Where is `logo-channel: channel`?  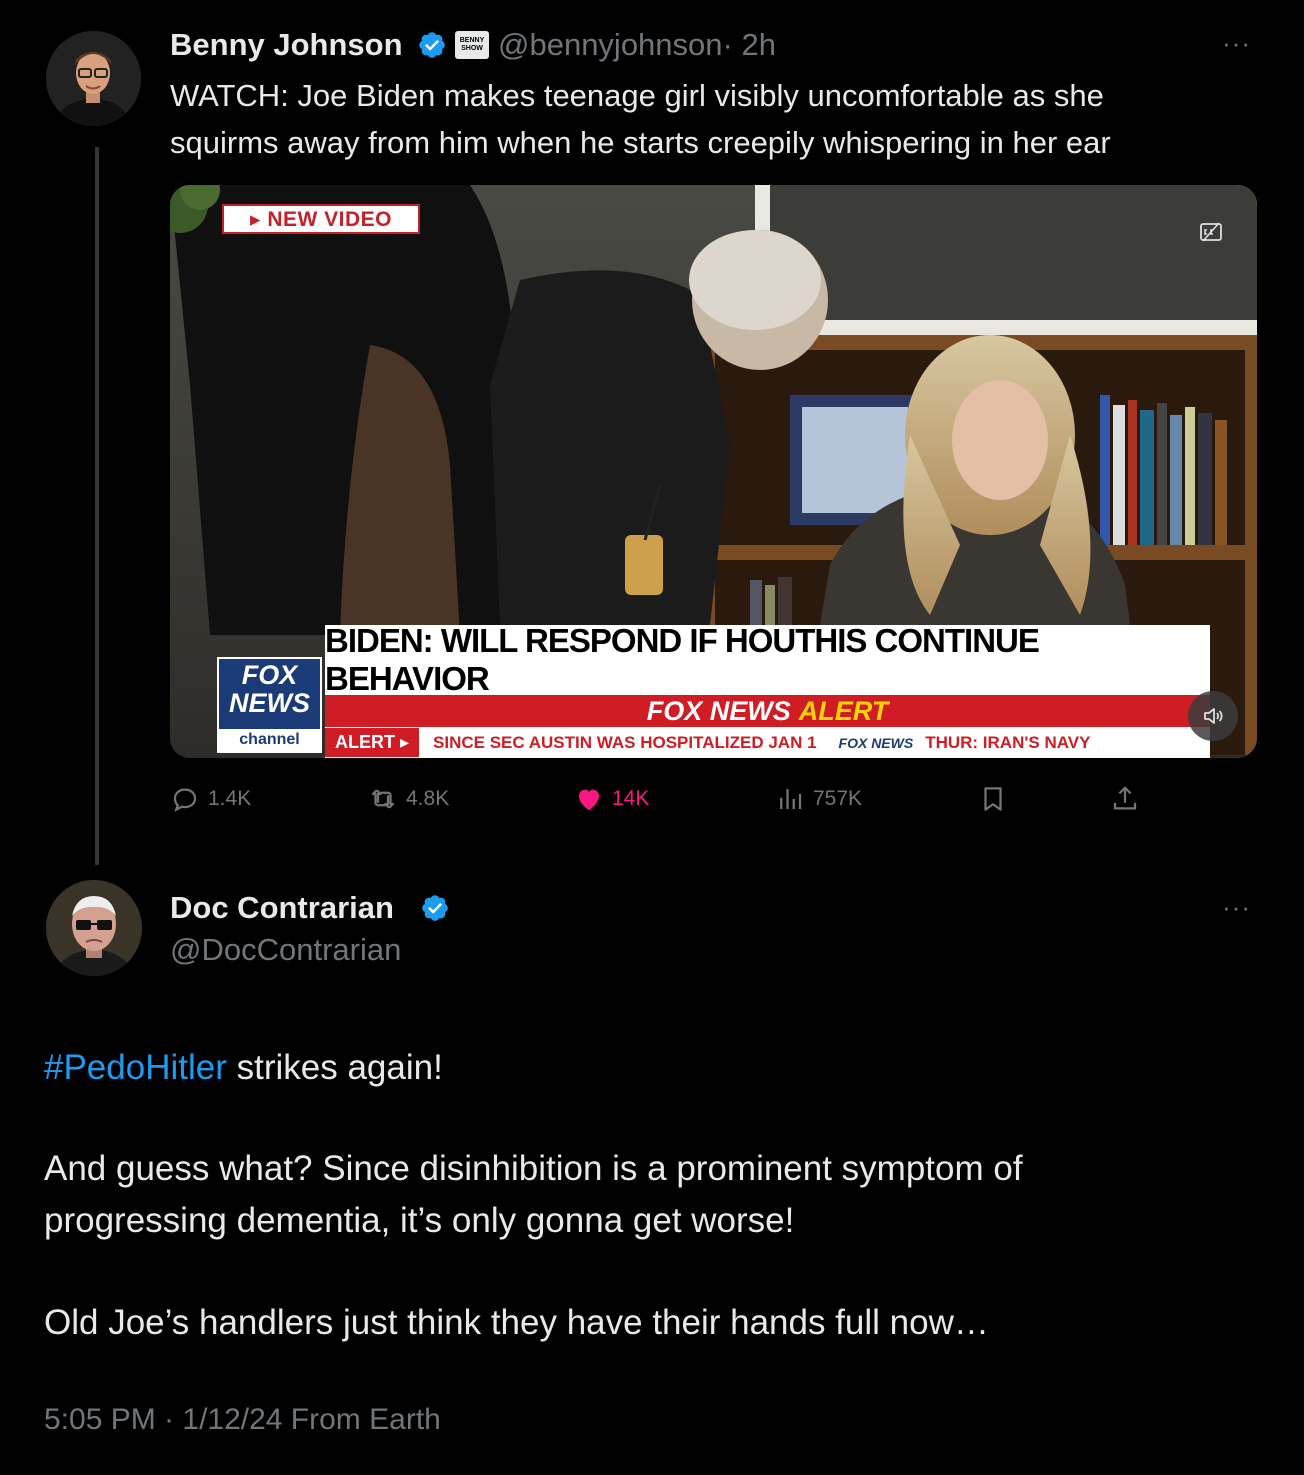 logo-channel: channel is located at coordinates (269, 740).